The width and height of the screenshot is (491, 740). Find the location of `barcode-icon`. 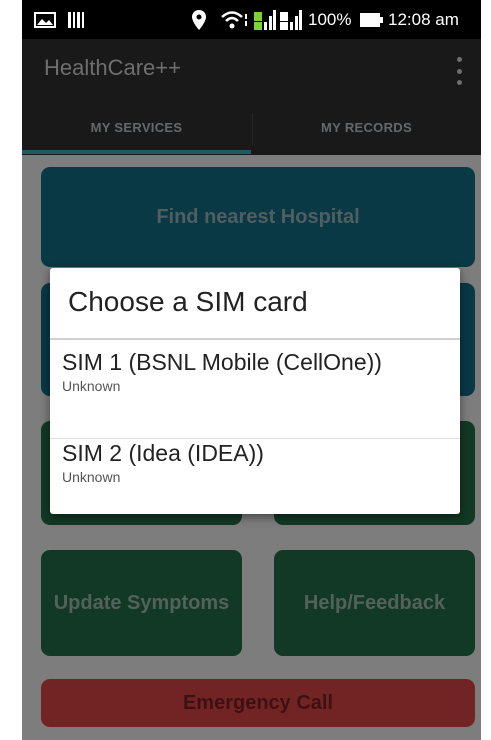

barcode-icon is located at coordinates (77, 19).